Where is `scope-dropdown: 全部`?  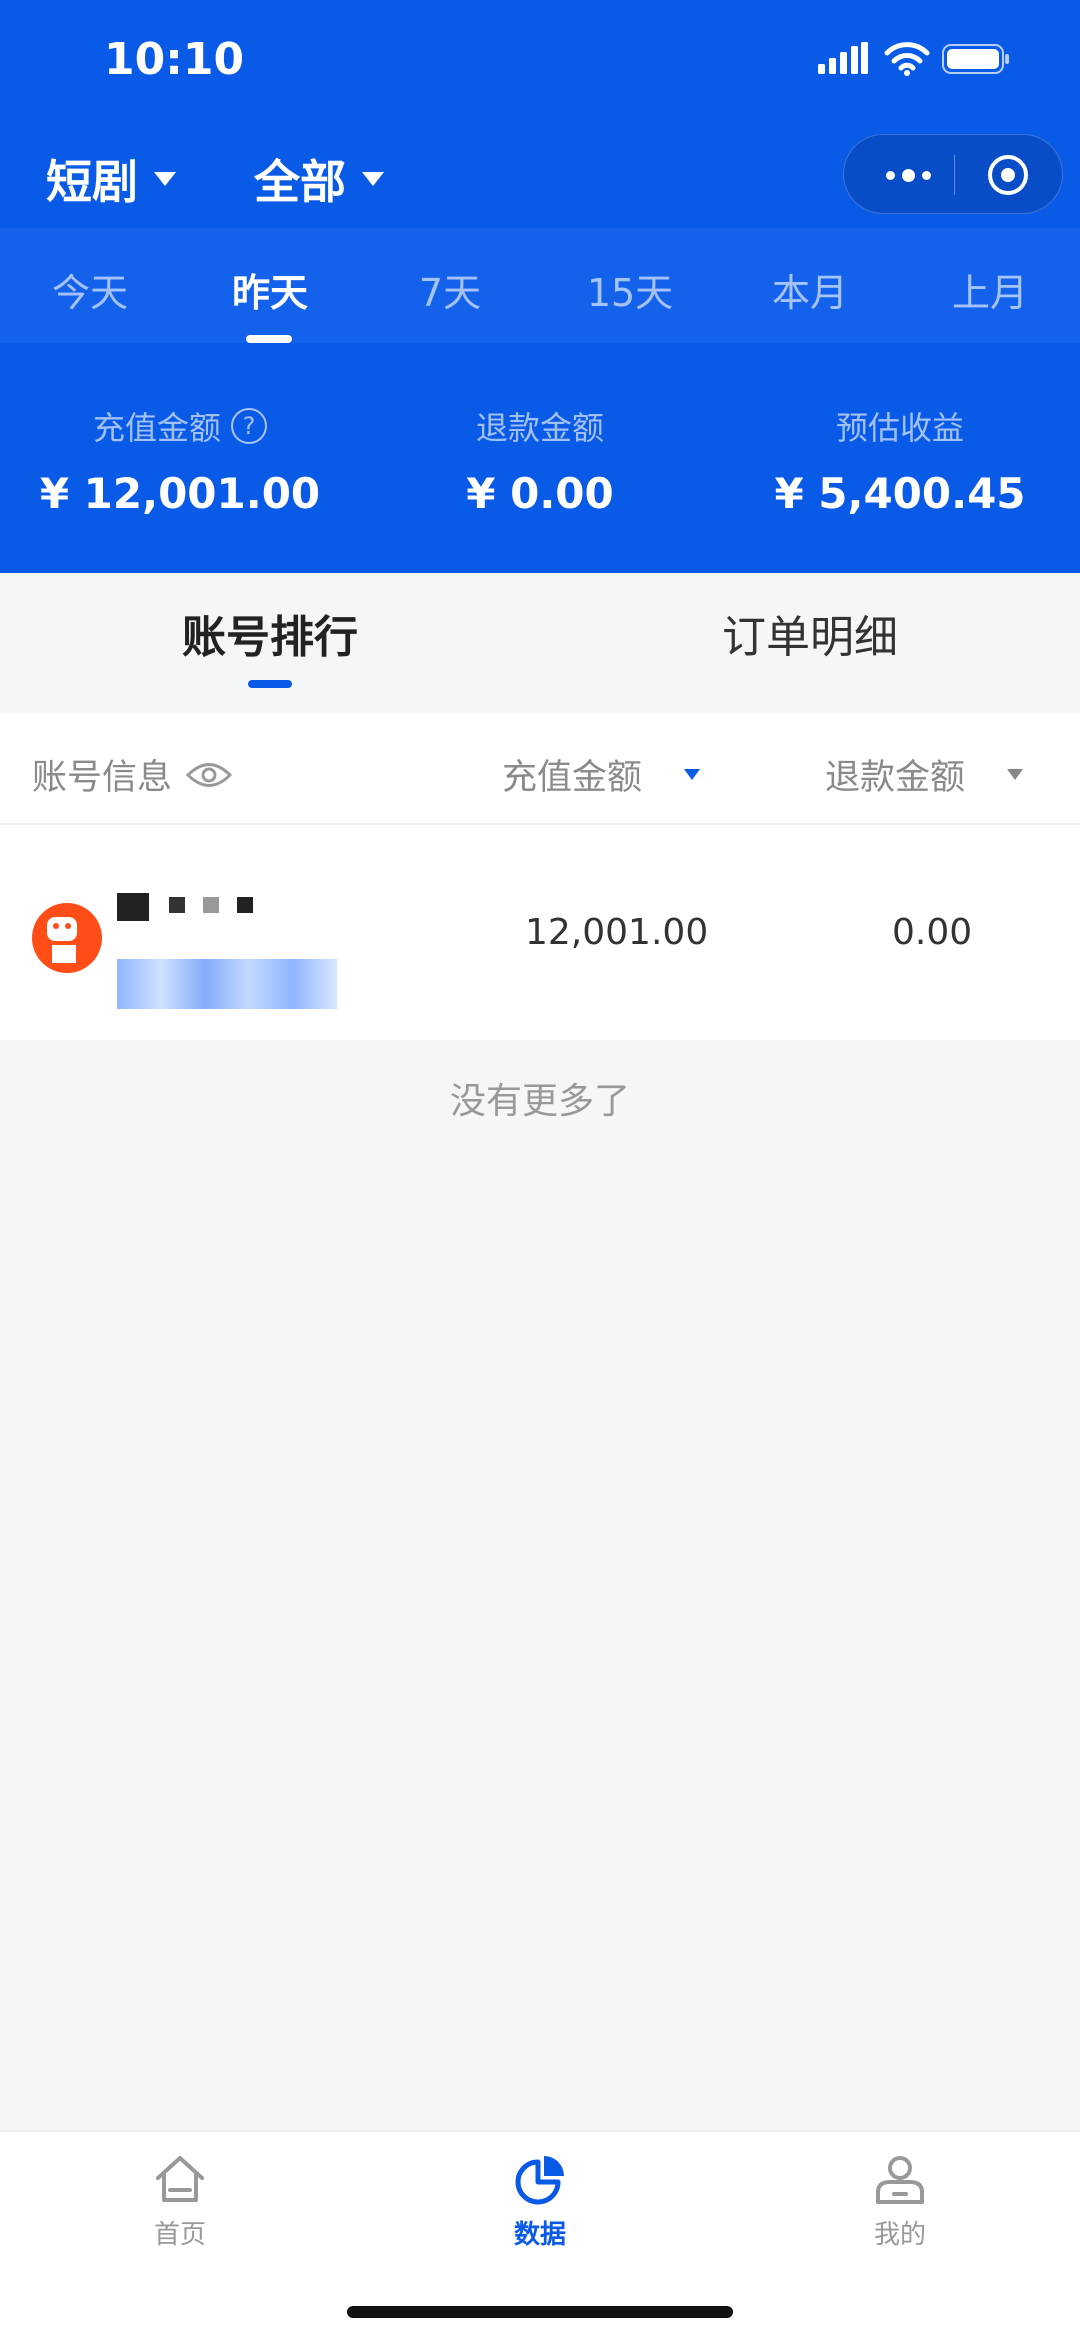 scope-dropdown: 全部 is located at coordinates (319, 179).